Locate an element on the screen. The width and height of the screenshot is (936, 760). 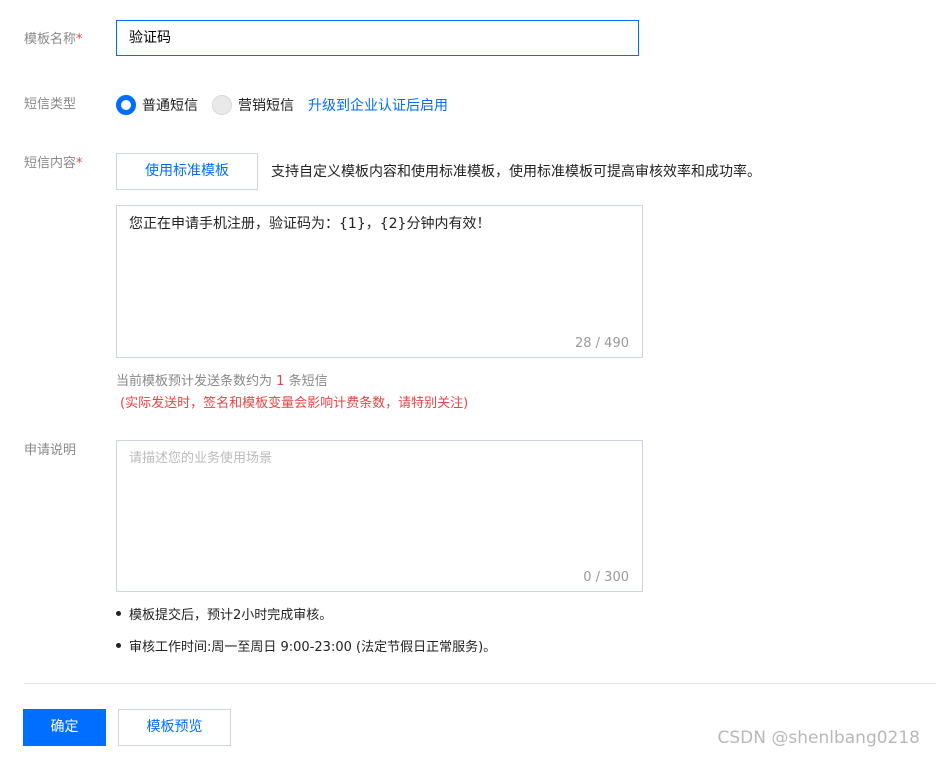
count-prefix: 当前模板预计发送条数约为 is located at coordinates (194, 381).